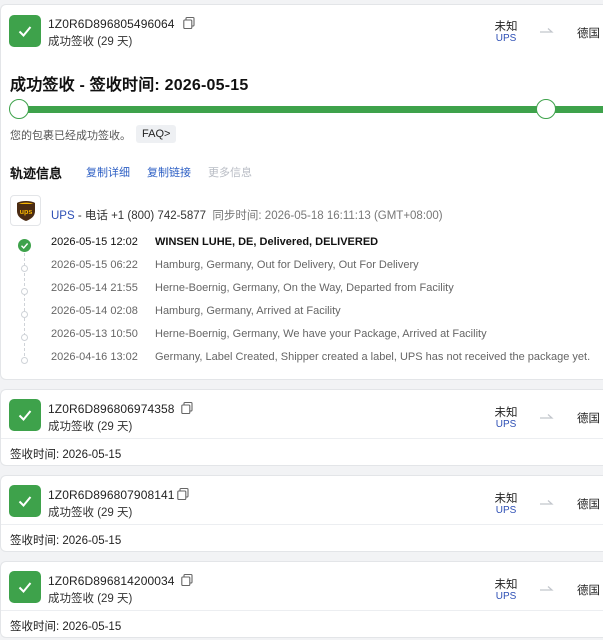 Image resolution: width=603 pixels, height=640 pixels. I want to click on copy-link-link: 复制链接, so click(169, 172).